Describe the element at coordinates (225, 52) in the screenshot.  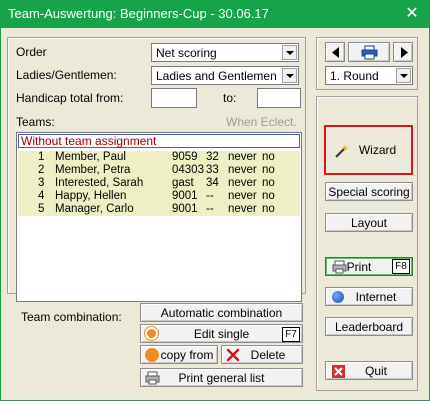
I see `order-select: Net scoring` at that location.